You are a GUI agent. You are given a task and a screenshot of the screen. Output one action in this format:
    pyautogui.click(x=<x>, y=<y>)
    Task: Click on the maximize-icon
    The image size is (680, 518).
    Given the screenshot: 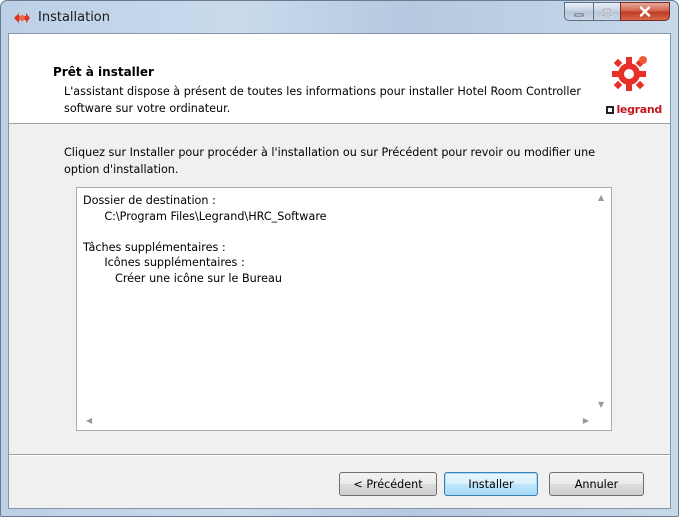 What is the action you would take?
    pyautogui.click(x=607, y=11)
    